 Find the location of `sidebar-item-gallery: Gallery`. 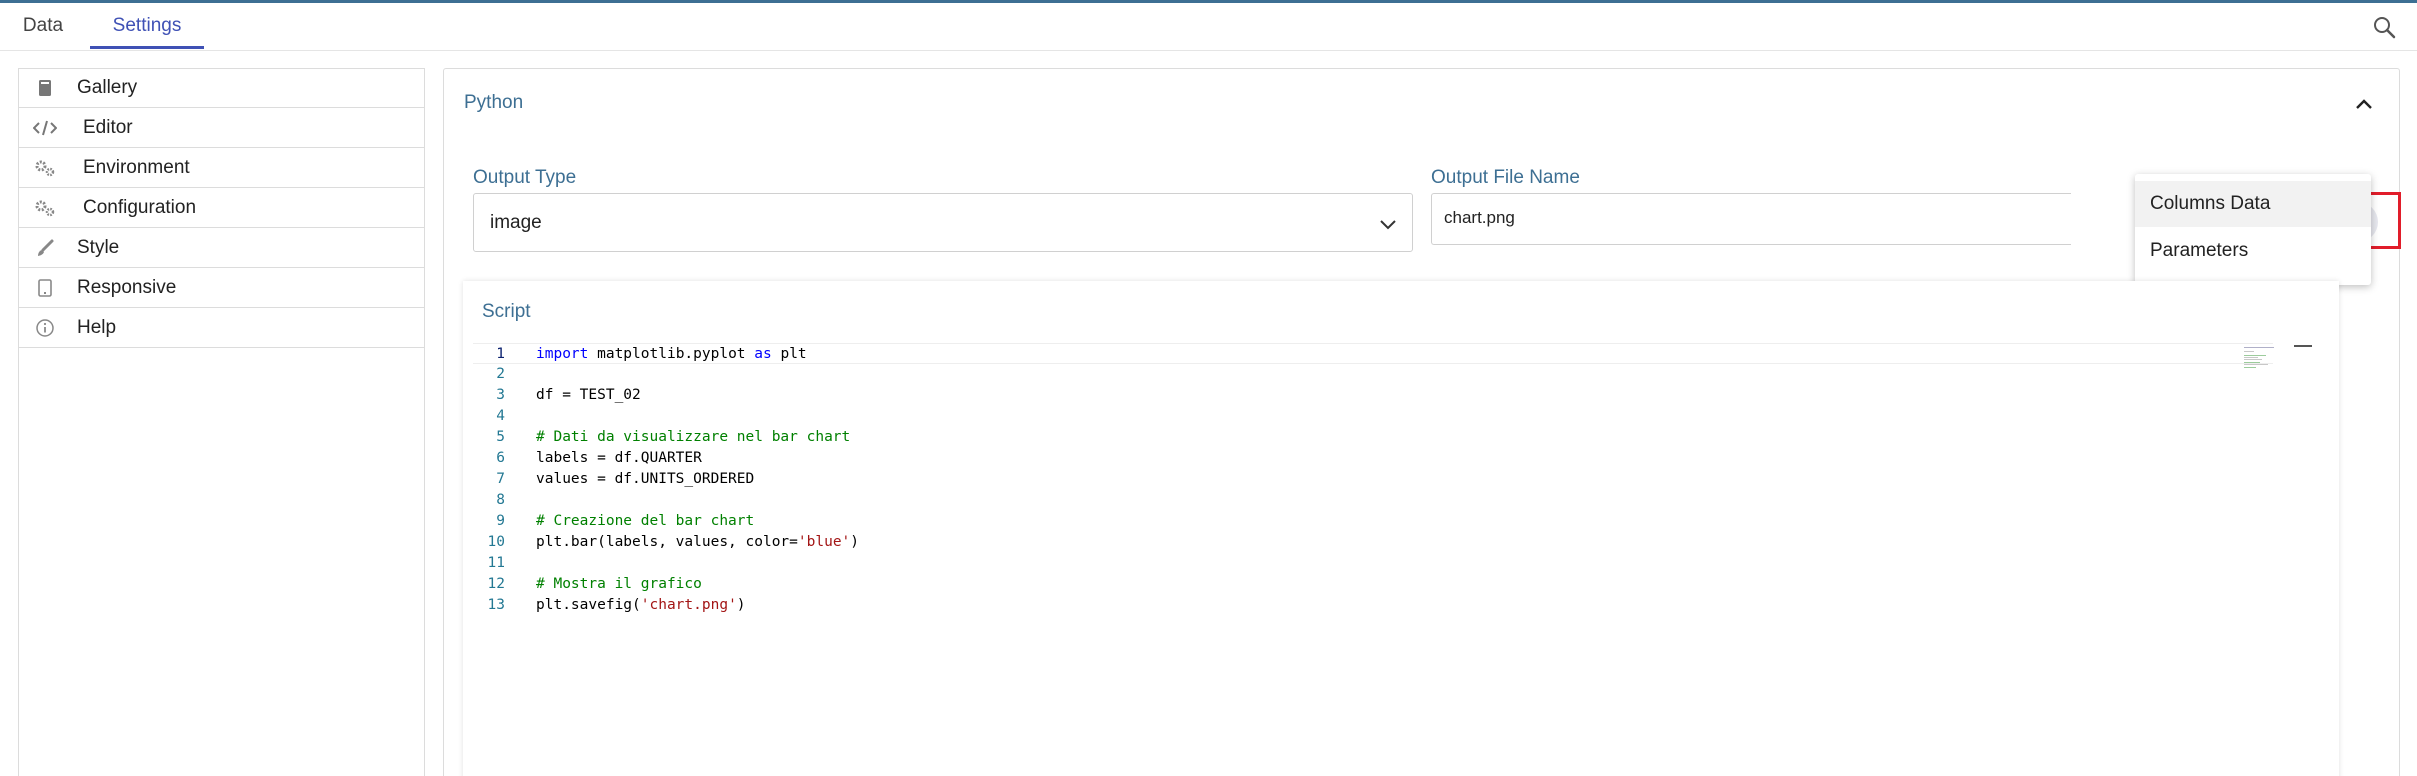

sidebar-item-gallery: Gallery is located at coordinates (221, 88).